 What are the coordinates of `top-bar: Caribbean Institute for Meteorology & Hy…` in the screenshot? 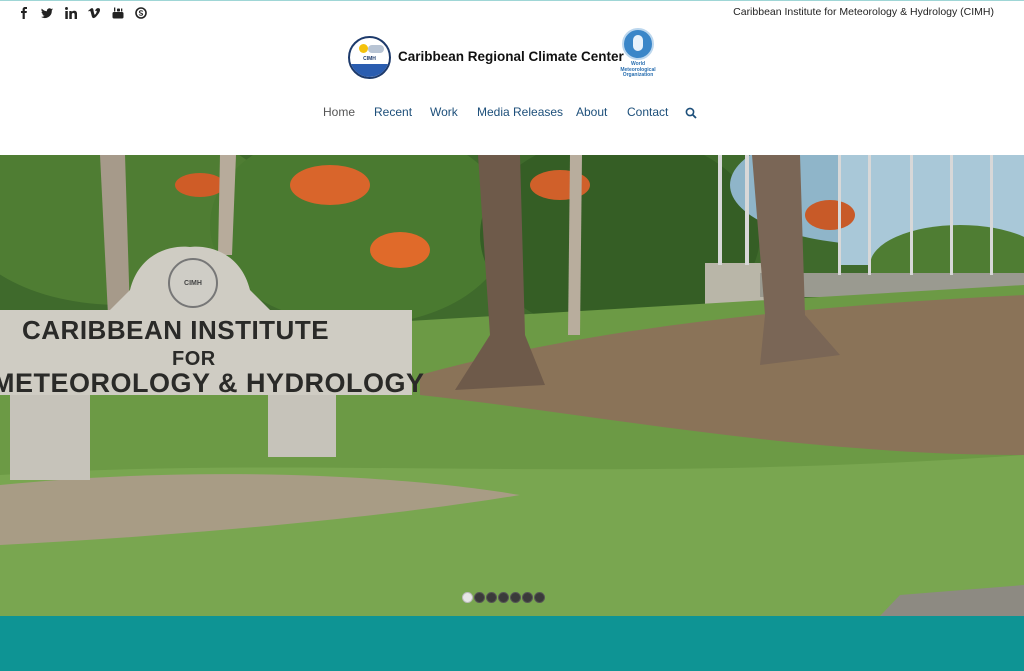 It's located at (512, 12).